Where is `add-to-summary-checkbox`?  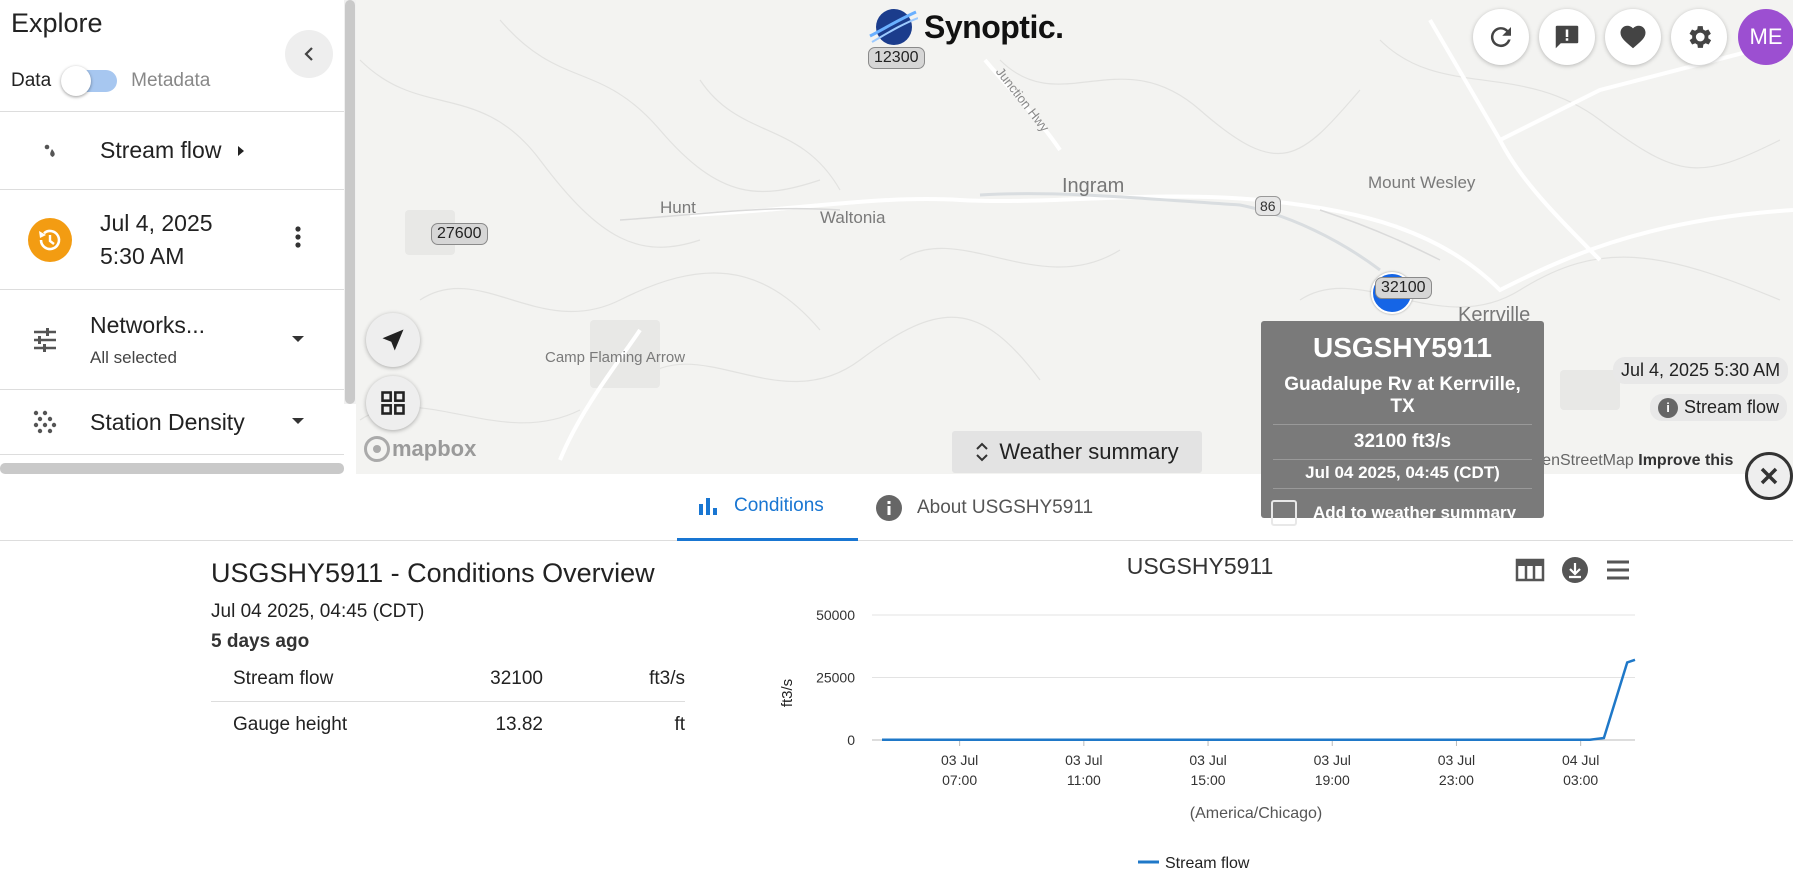
add-to-summary-checkbox is located at coordinates (1284, 513).